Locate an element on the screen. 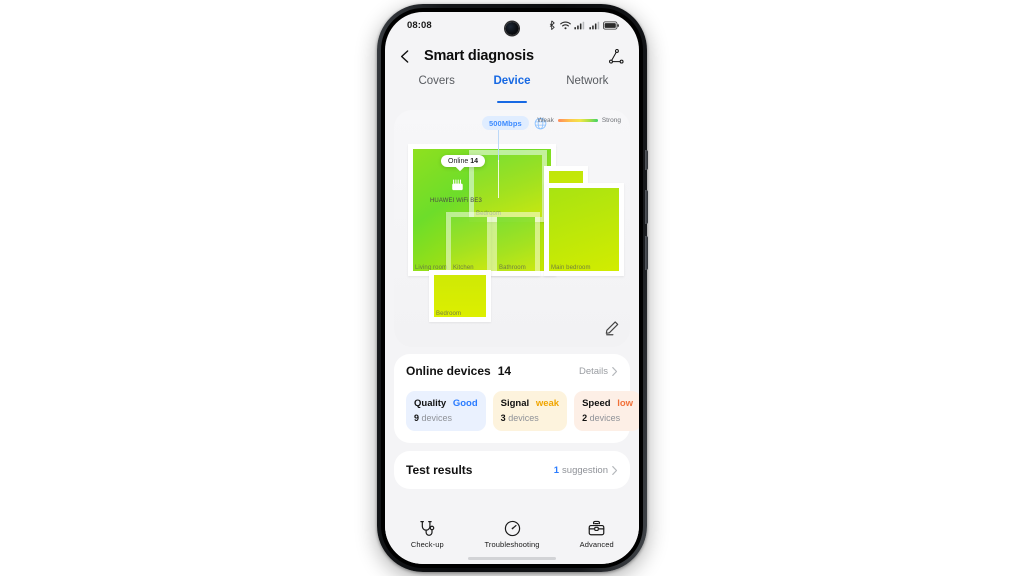 The height and width of the screenshot is (576, 1024). details-button: Details is located at coordinates (598, 371).